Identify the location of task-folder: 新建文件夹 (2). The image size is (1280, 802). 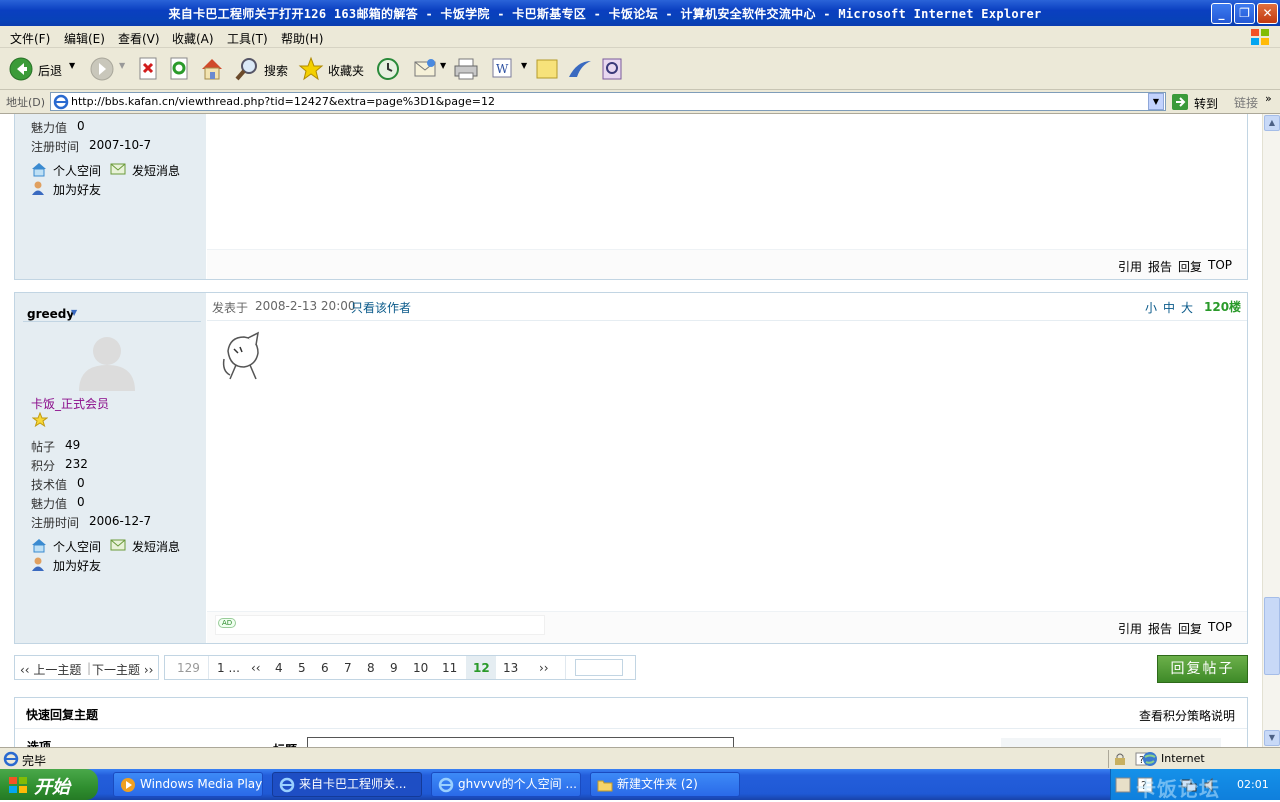
(665, 784).